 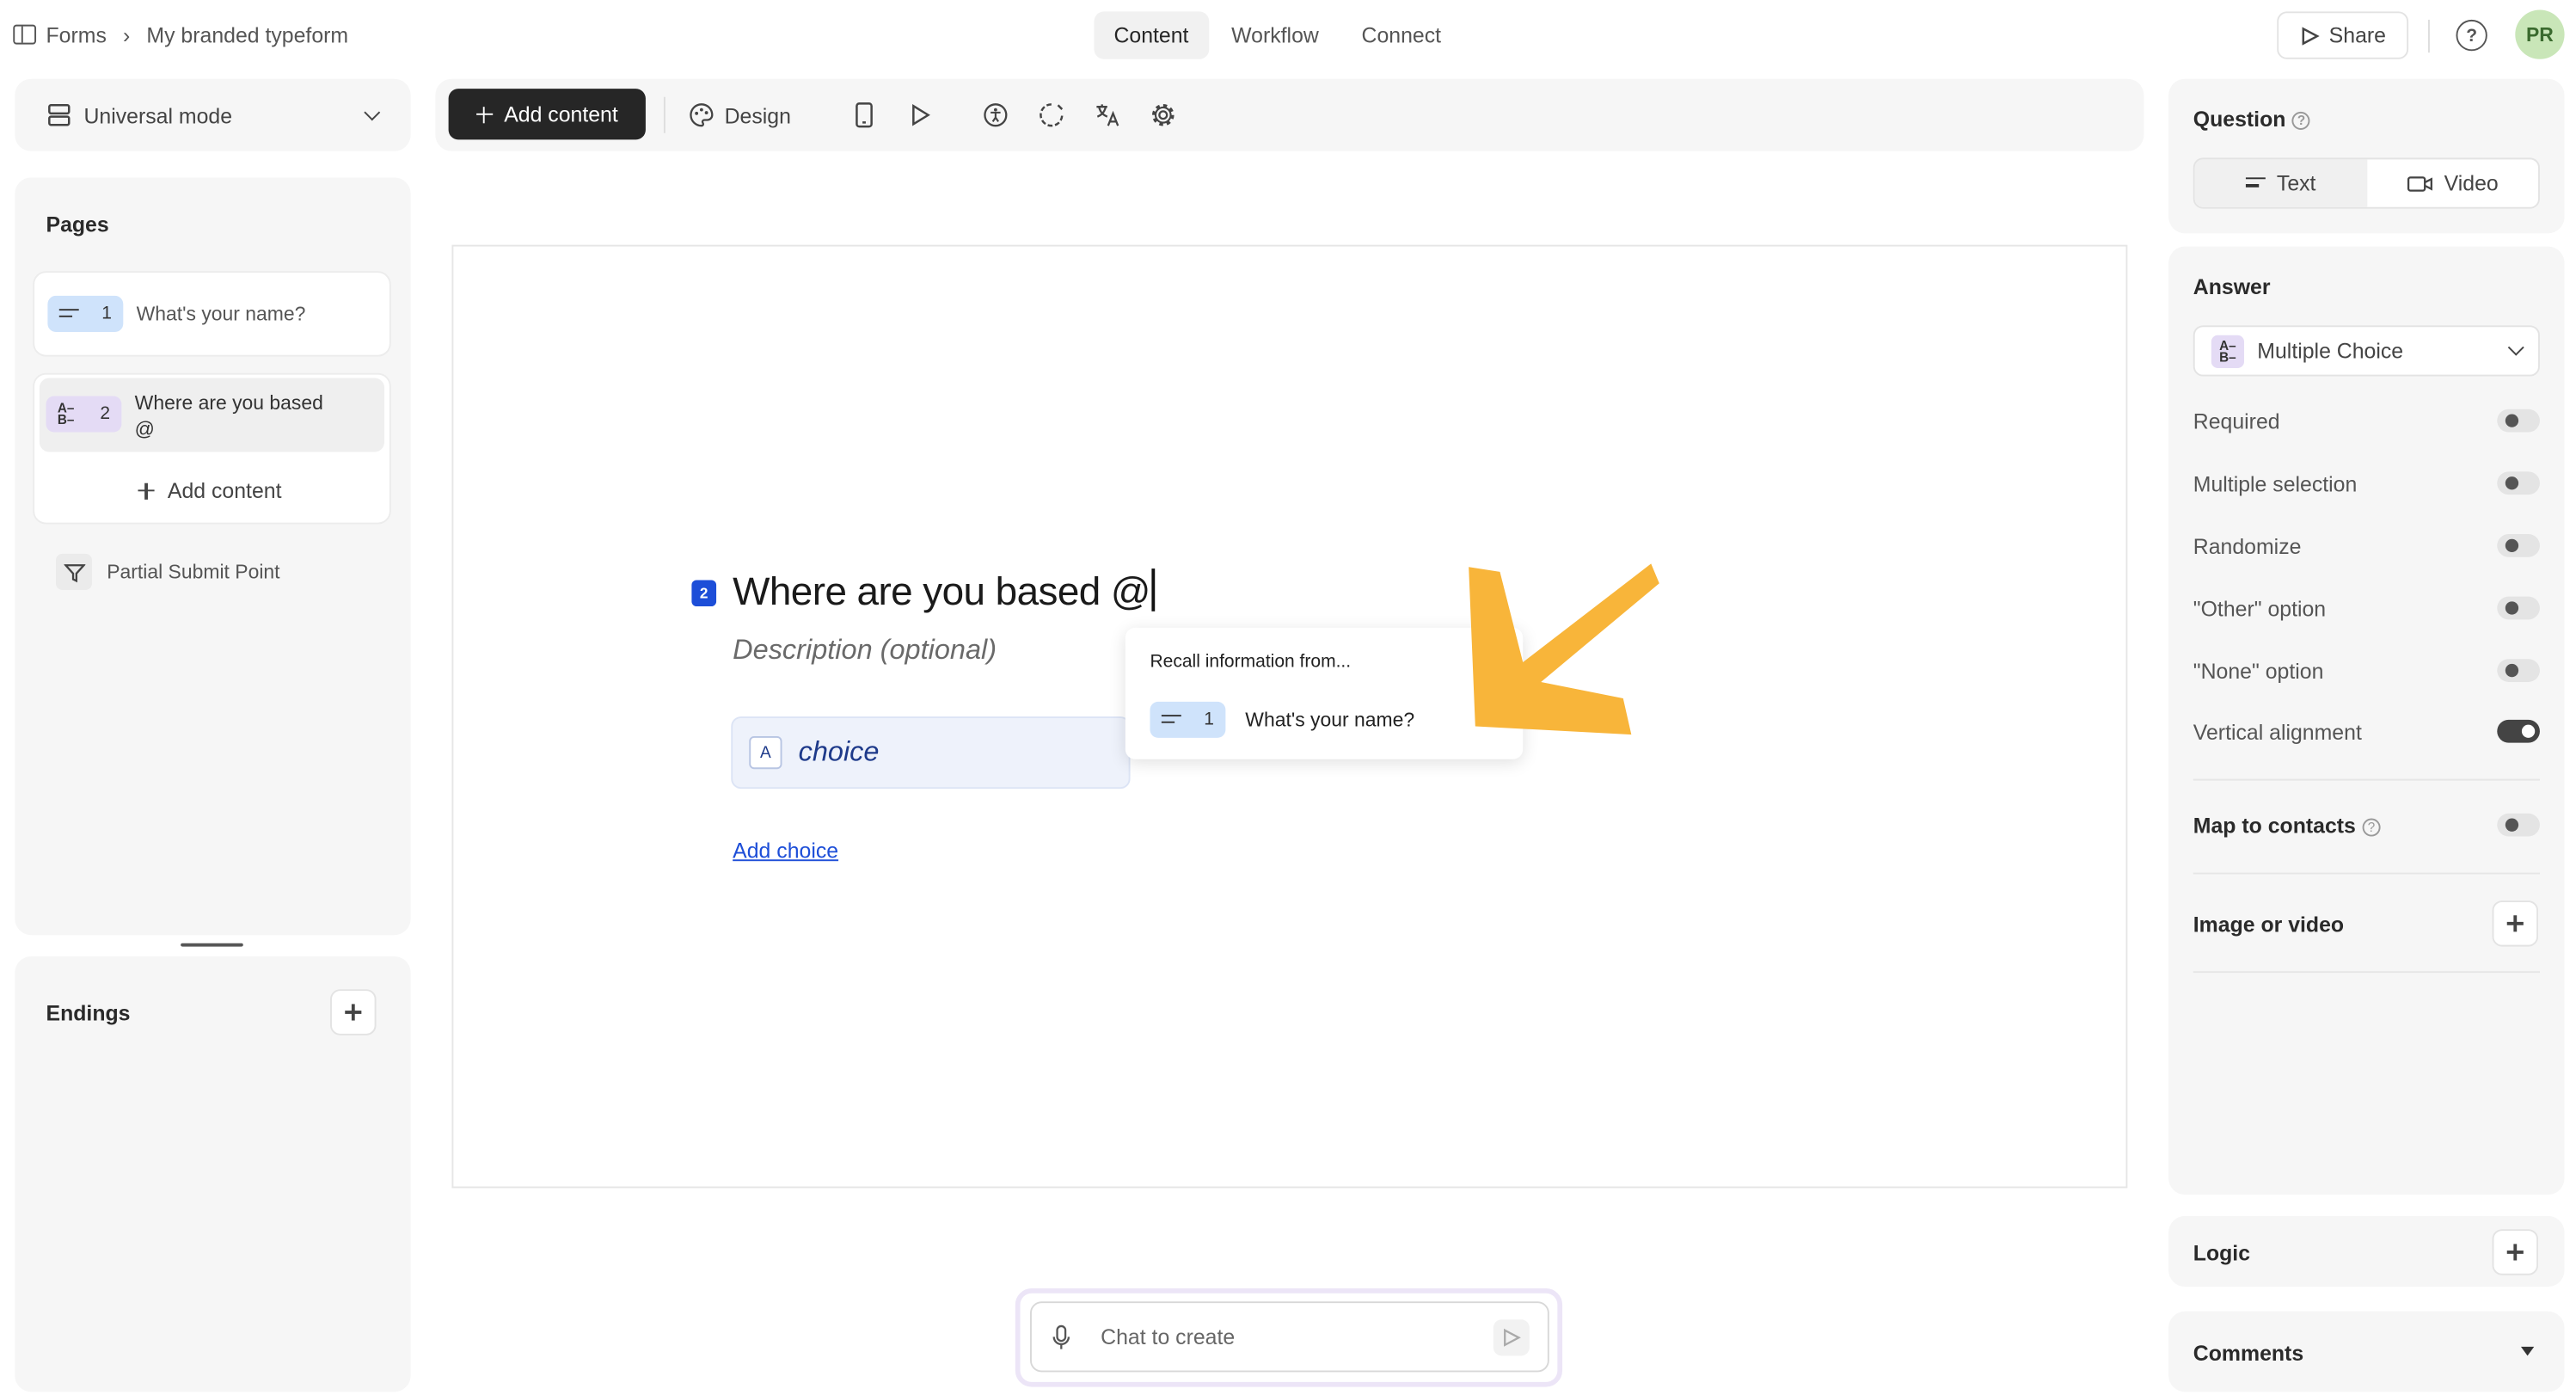 What do you see at coordinates (2429, 36) in the screenshot?
I see `top-divider` at bounding box center [2429, 36].